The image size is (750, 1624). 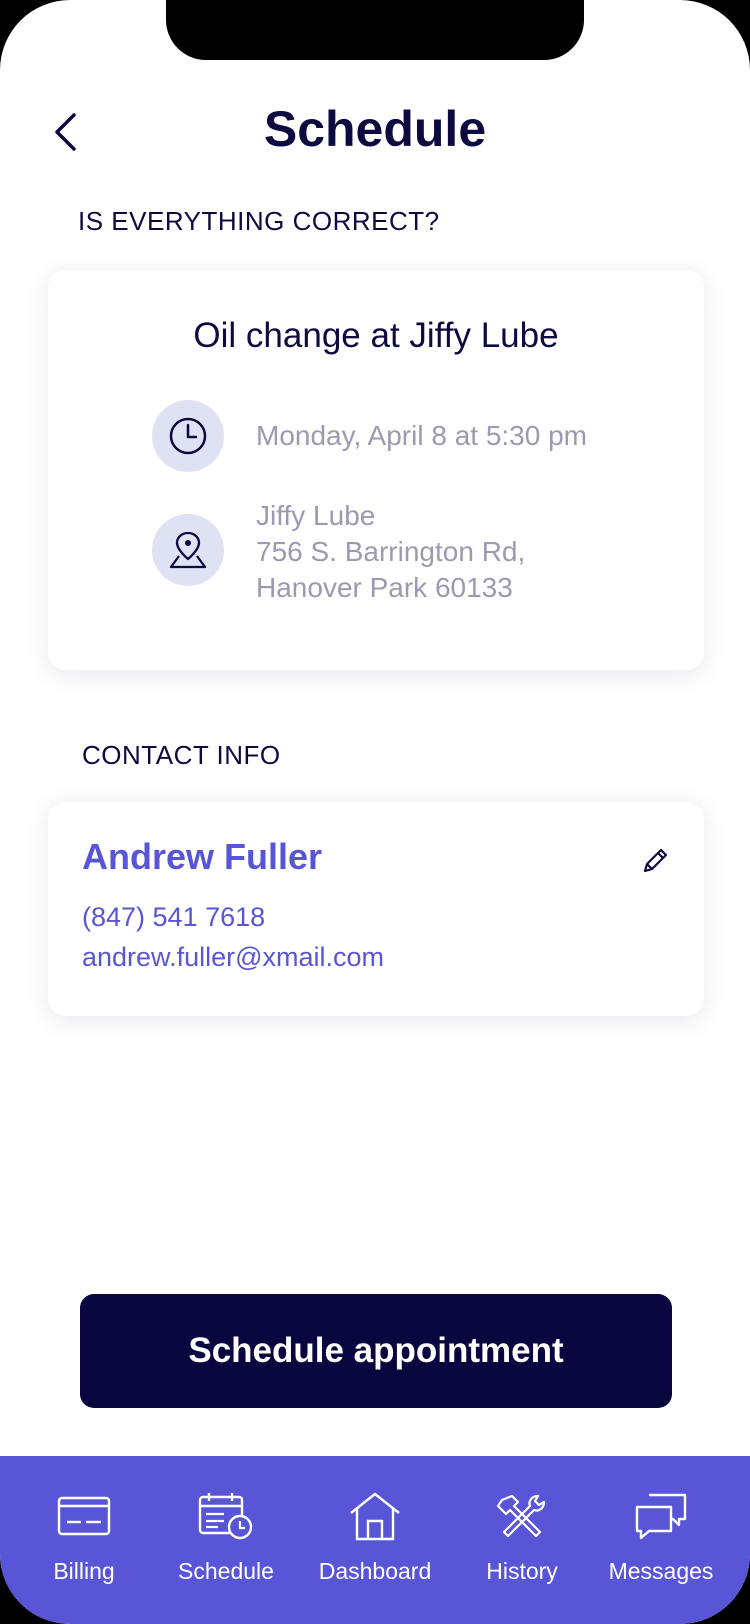 What do you see at coordinates (376, 335) in the screenshot?
I see `appointment-title: Oil change at Jiffy Lube` at bounding box center [376, 335].